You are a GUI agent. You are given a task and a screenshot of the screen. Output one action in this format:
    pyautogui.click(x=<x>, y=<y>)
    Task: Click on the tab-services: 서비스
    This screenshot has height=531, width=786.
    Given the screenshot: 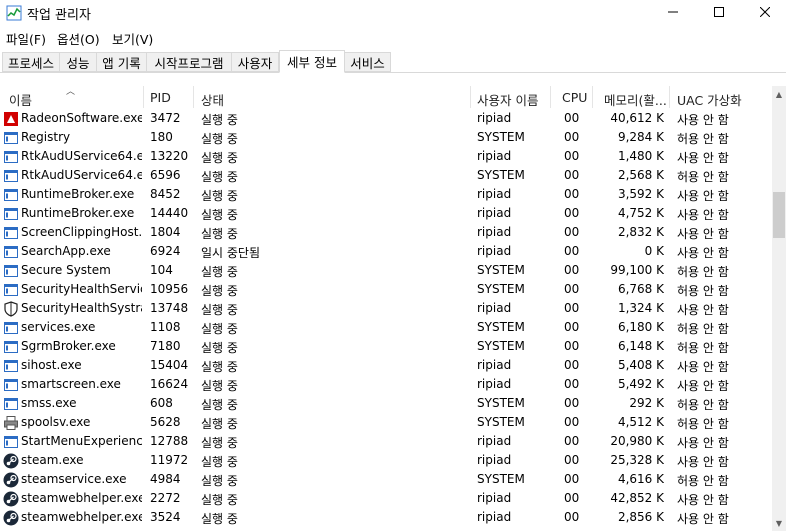 What is the action you would take?
    pyautogui.click(x=367, y=62)
    